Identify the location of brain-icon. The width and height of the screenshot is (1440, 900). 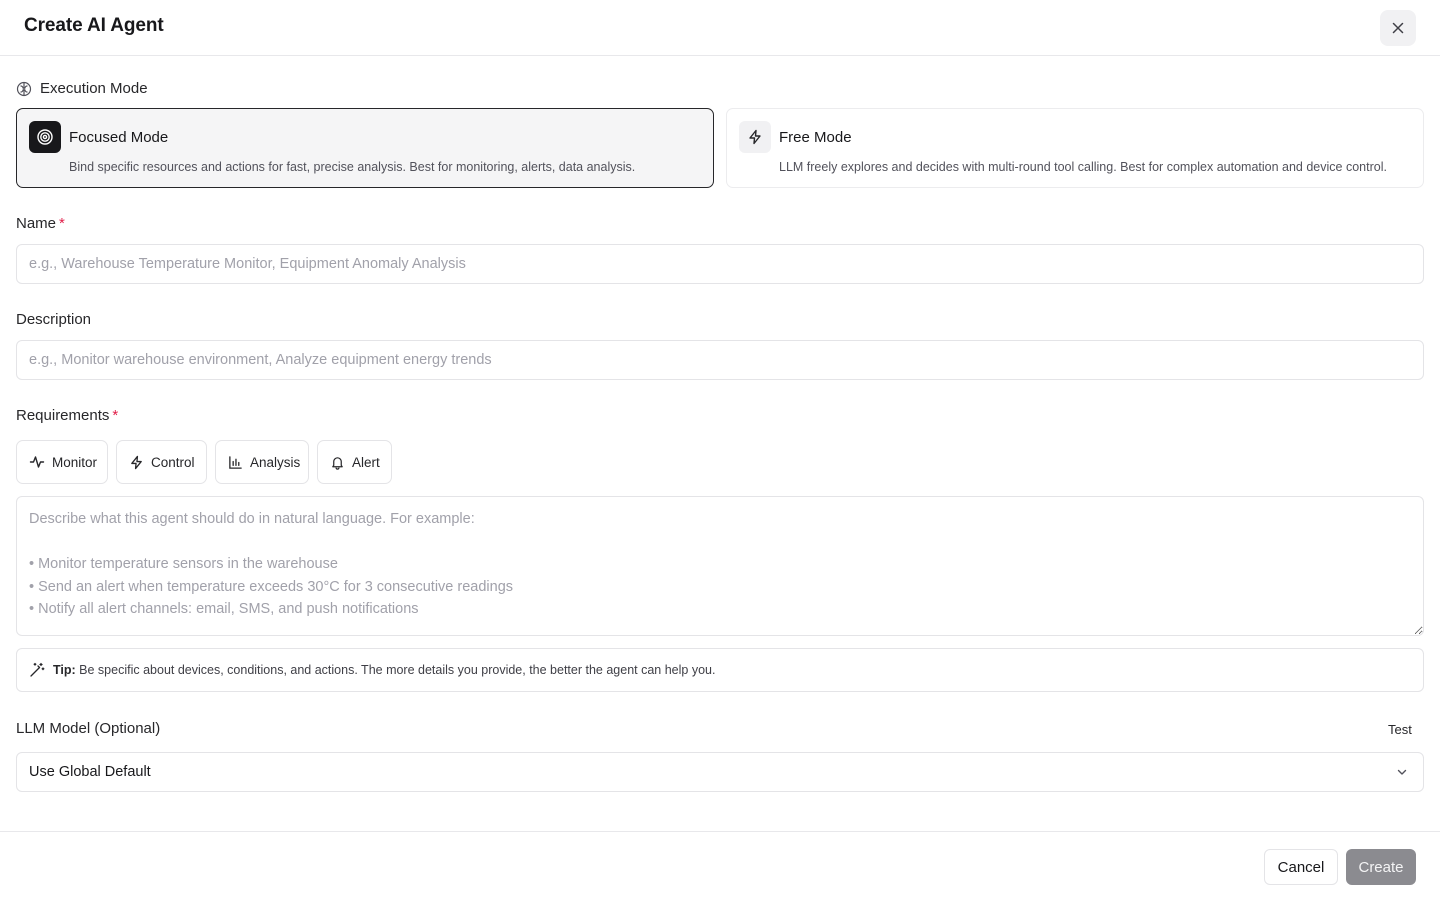
(24, 89).